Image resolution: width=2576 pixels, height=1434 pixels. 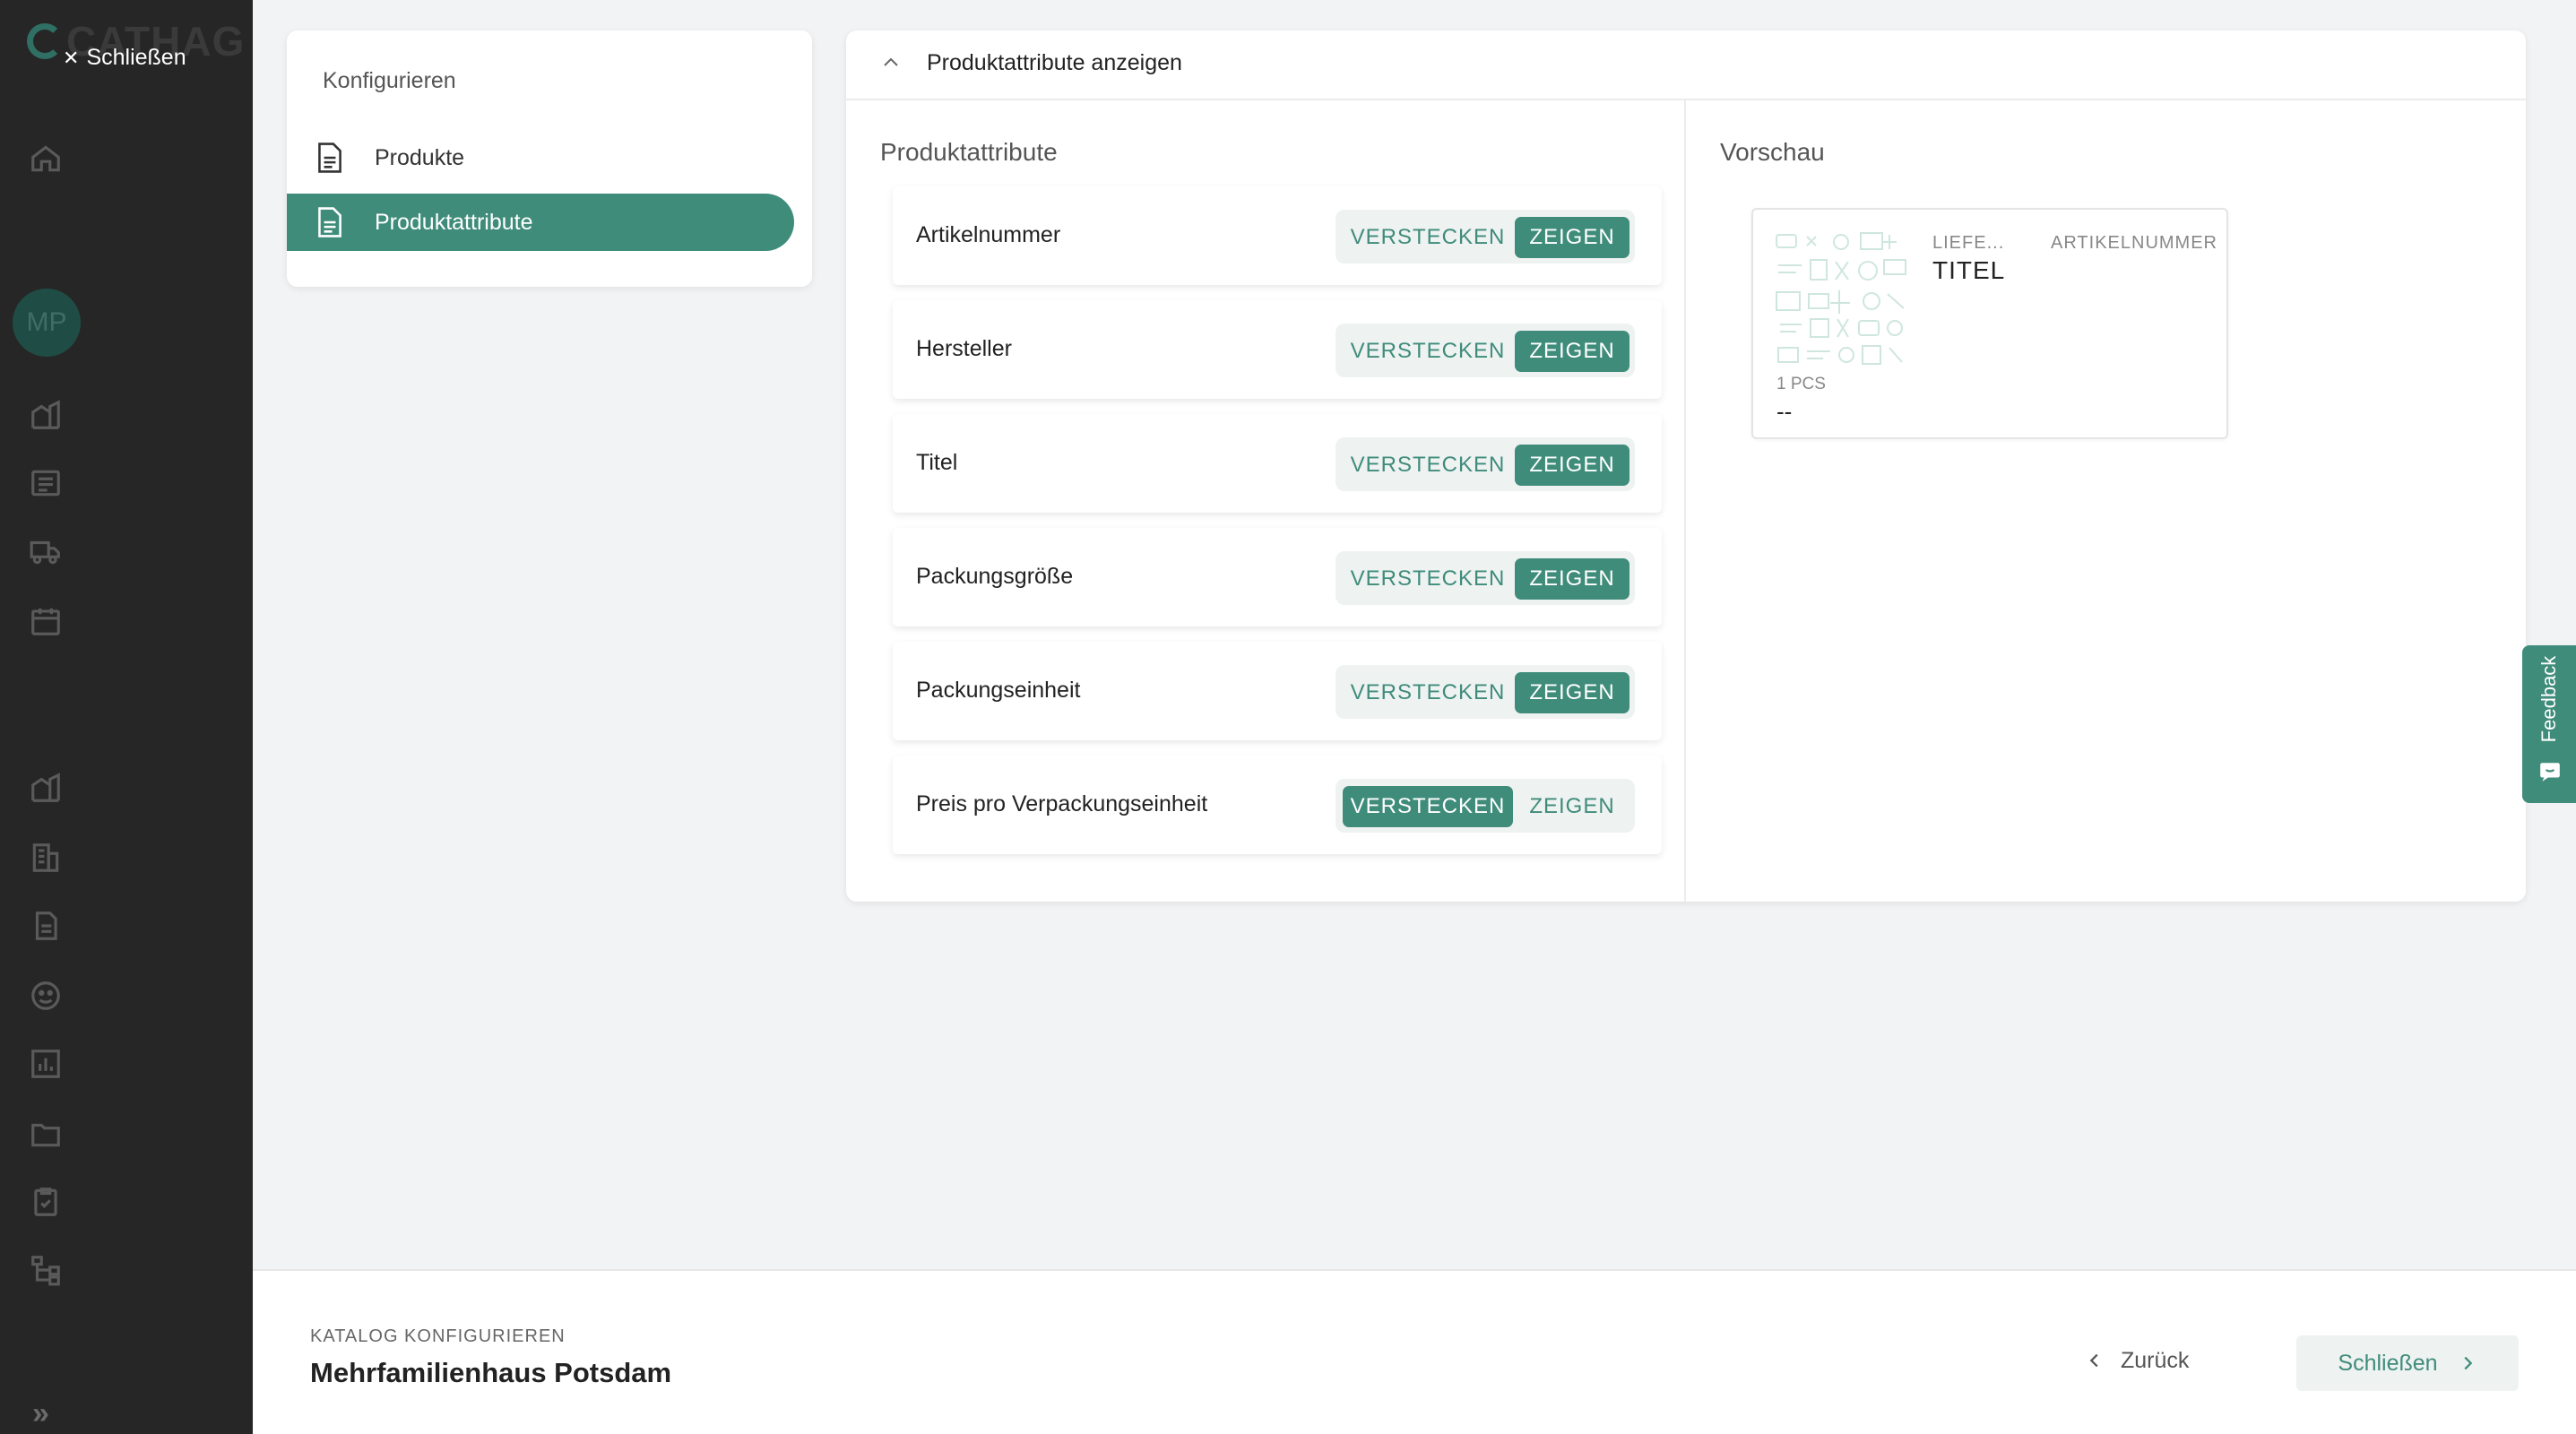 I want to click on close-link: ✕ Schließen, so click(x=124, y=58).